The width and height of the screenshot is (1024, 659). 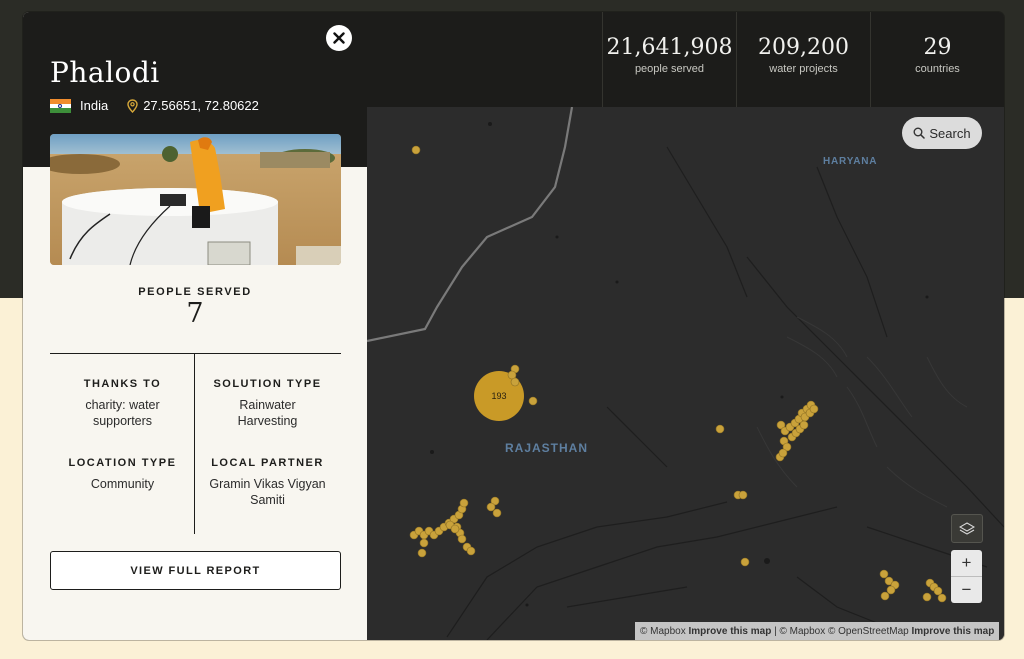 What do you see at coordinates (122, 413) in the screenshot?
I see `thanks-to-value: charity: water supporters` at bounding box center [122, 413].